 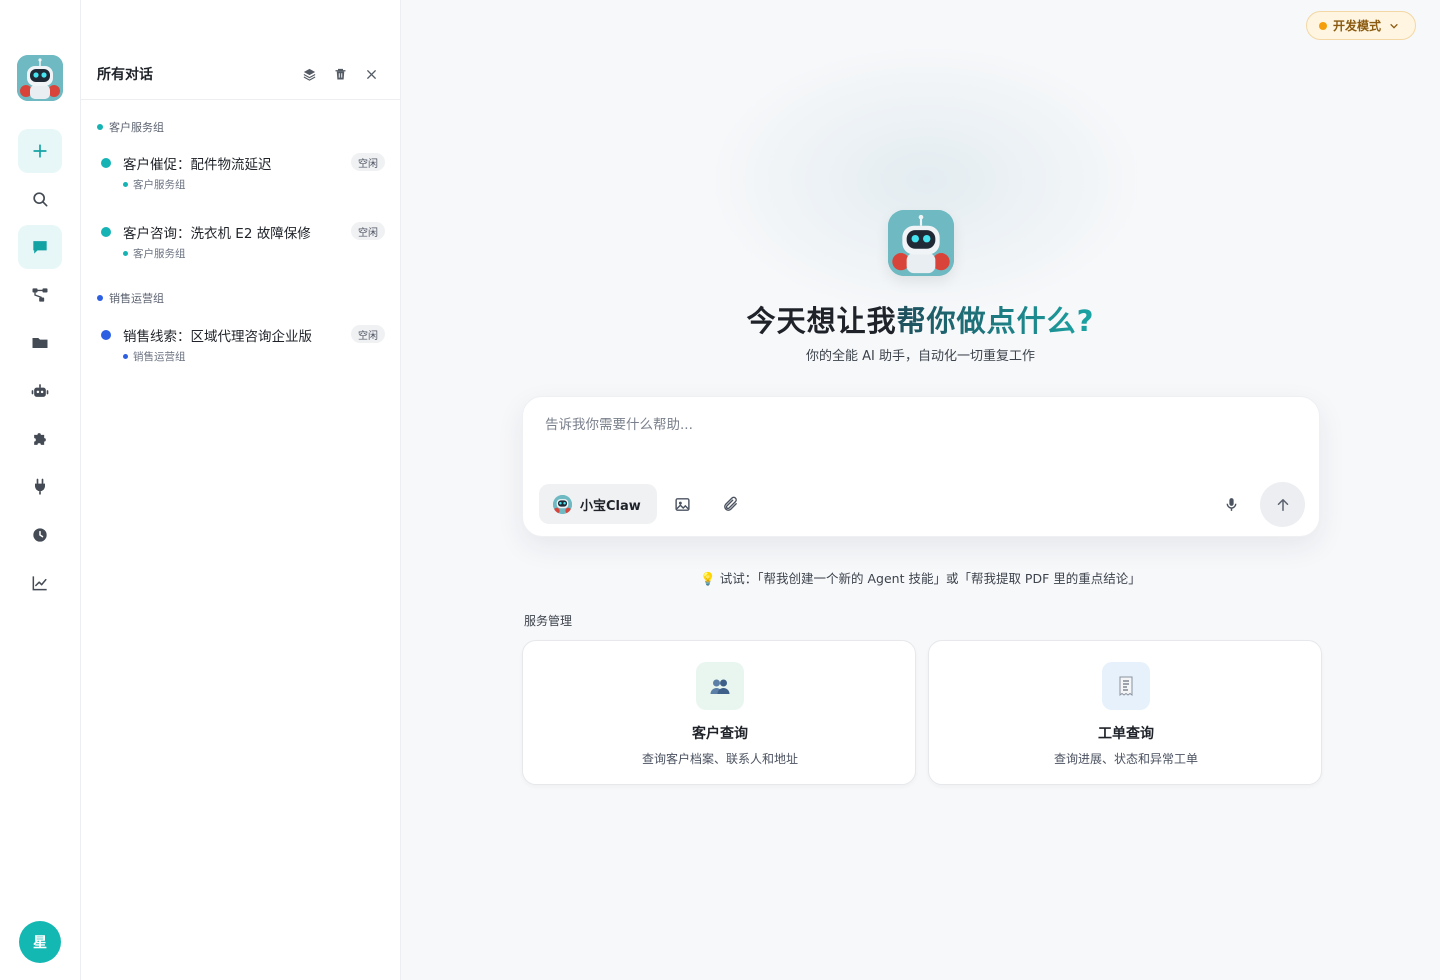 I want to click on history-nav-button, so click(x=40, y=535).